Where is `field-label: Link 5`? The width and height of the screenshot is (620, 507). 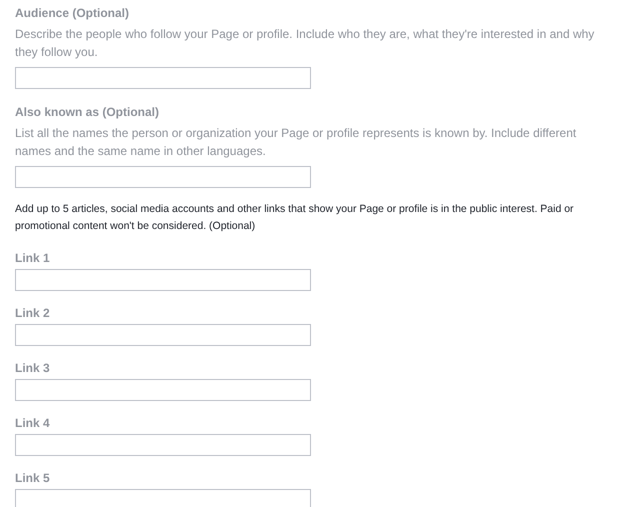 field-label: Link 5 is located at coordinates (33, 478).